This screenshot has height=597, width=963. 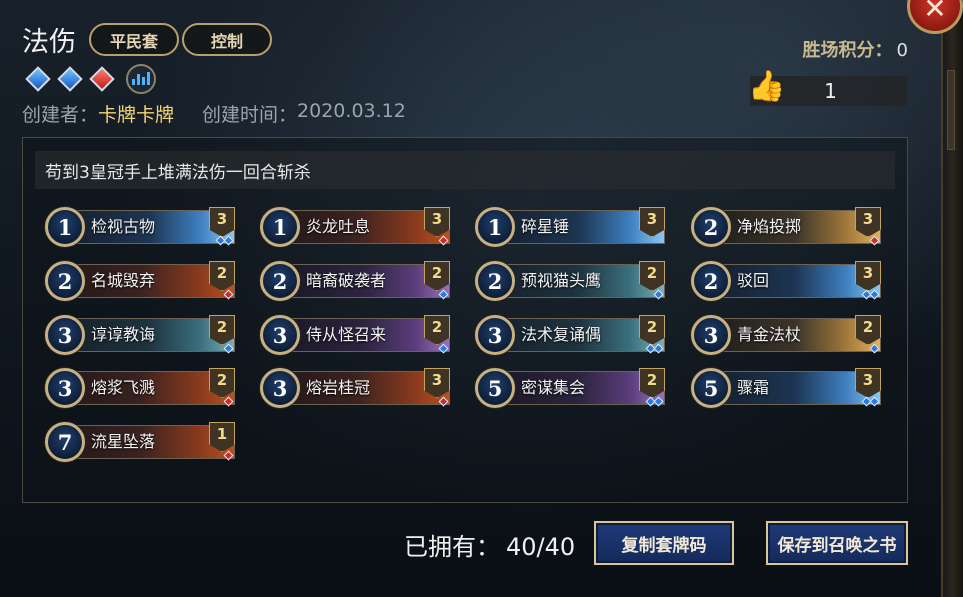 I want to click on card-item: 1 炎龙吐息 3, so click(x=355, y=227).